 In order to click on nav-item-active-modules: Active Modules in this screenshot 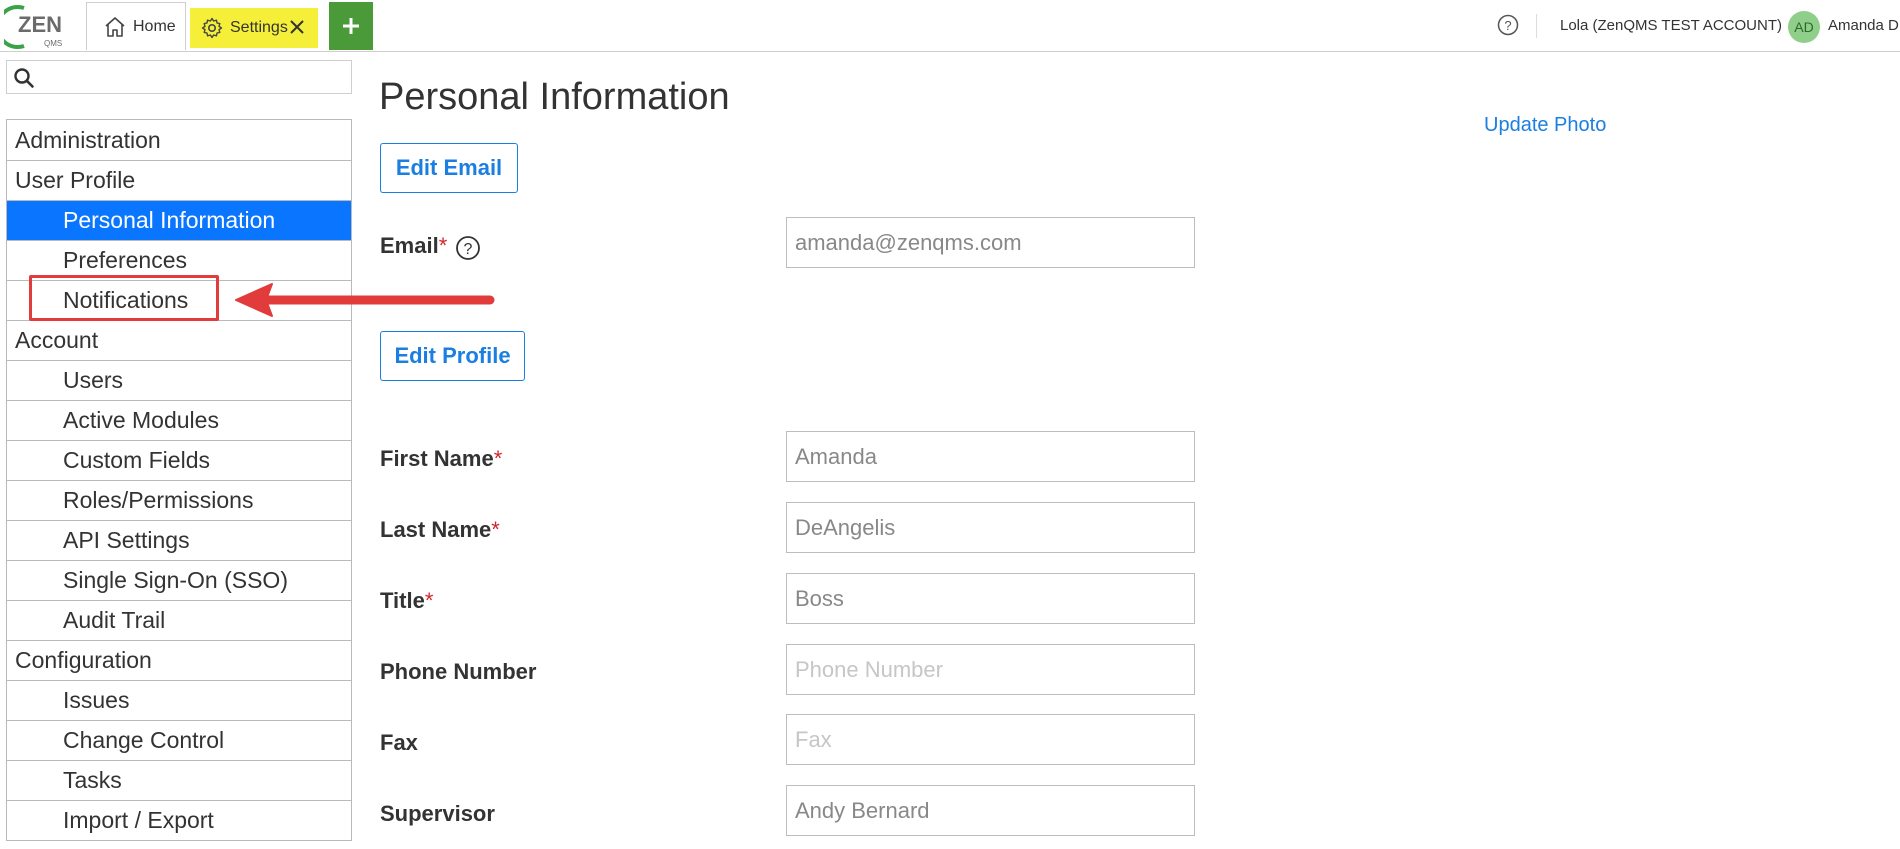, I will do `click(179, 420)`.